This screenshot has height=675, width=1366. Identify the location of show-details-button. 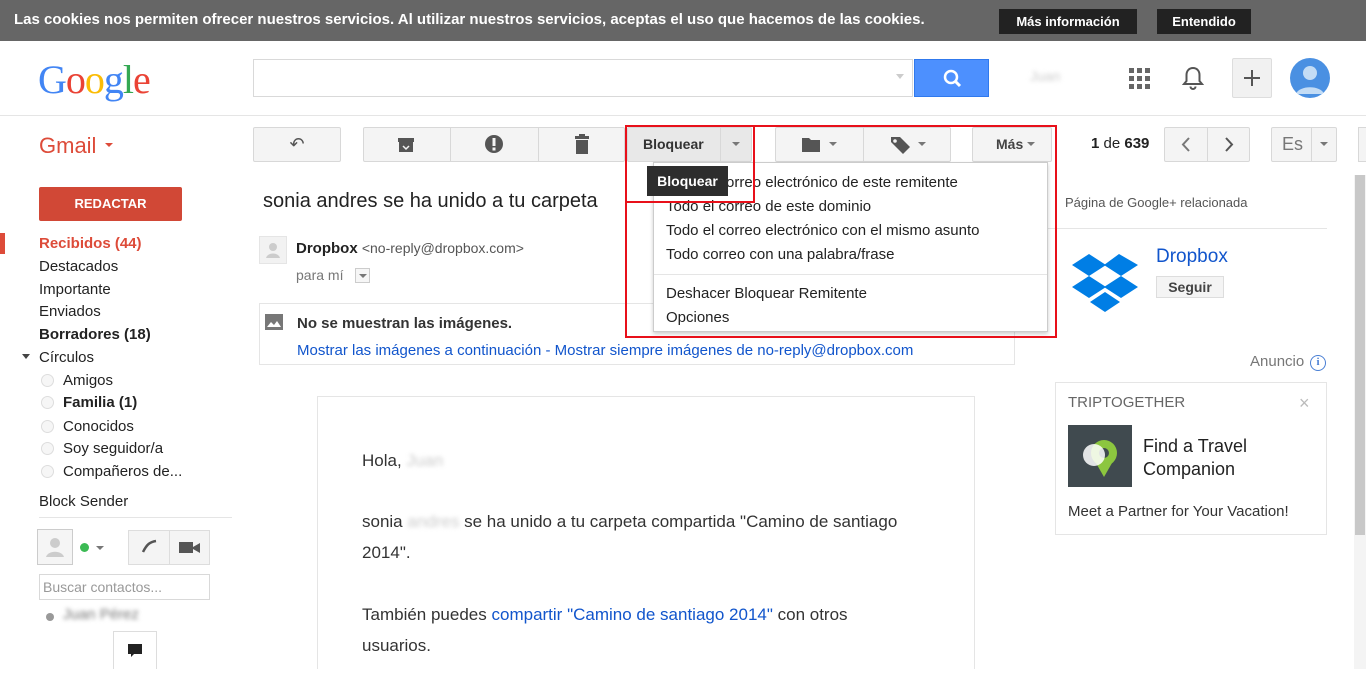
(362, 275).